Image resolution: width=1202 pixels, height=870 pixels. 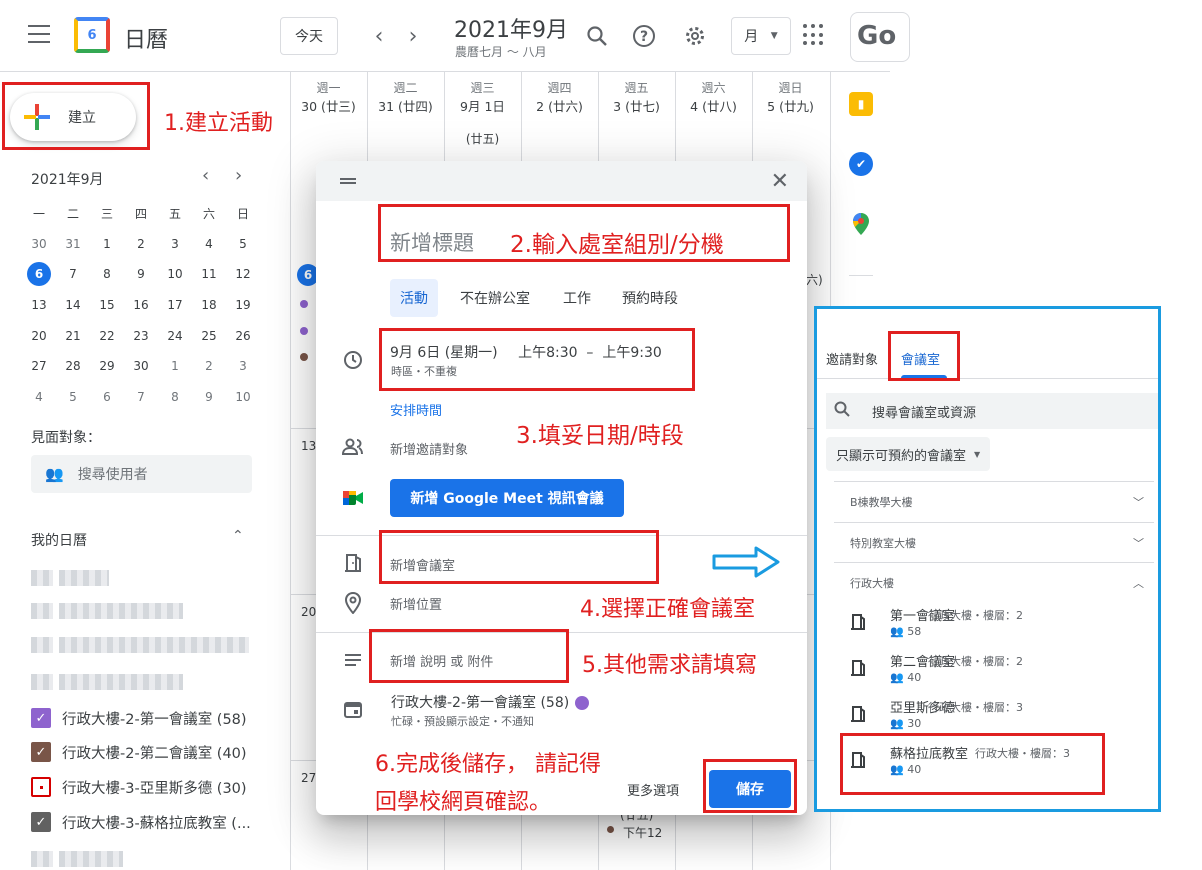 What do you see at coordinates (414, 298) in the screenshot?
I see `tab-event: 活動` at bounding box center [414, 298].